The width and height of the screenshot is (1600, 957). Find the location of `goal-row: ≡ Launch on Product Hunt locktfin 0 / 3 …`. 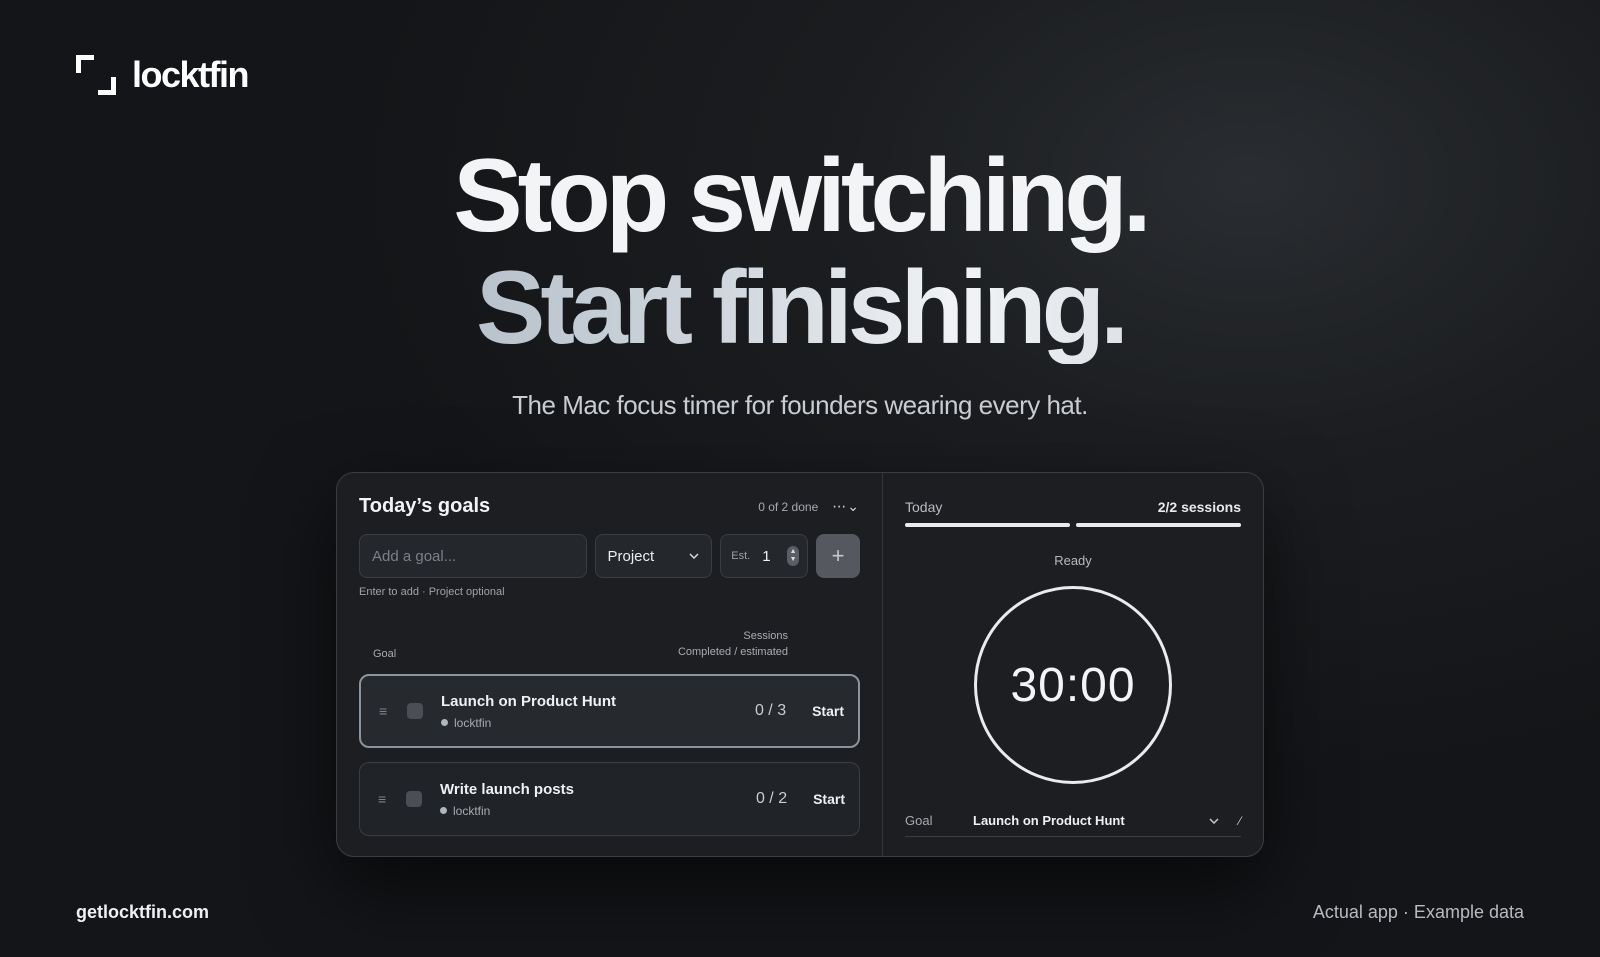

goal-row: ≡ Launch on Product Hunt locktfin 0 / 3 … is located at coordinates (609, 711).